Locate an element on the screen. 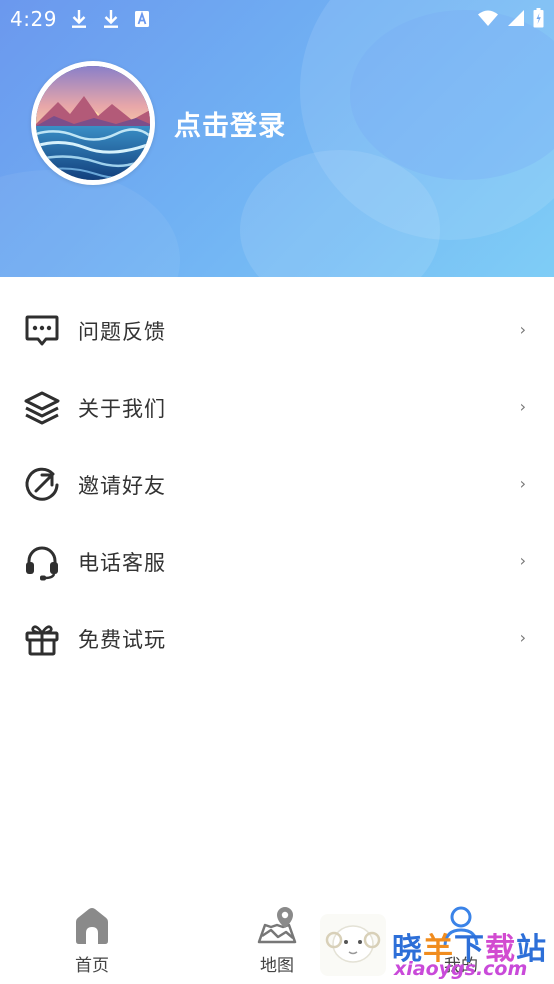 Image resolution: width=554 pixels, height=984 pixels. decorative-blob is located at coordinates (90, 223).